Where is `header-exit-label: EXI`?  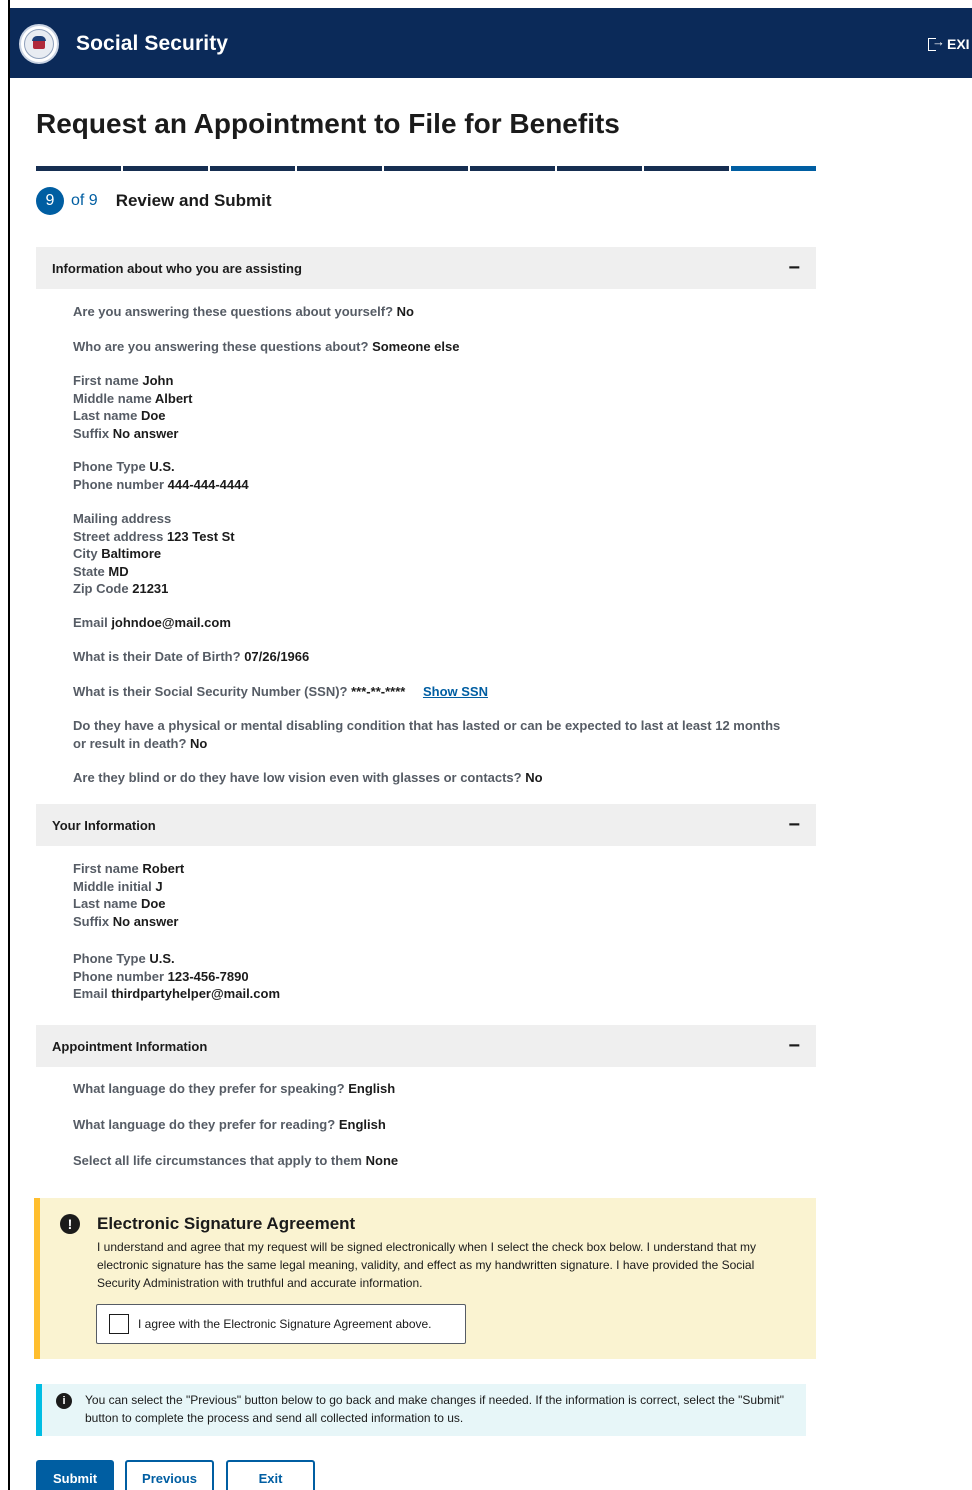
header-exit-label: EXI is located at coordinates (958, 44).